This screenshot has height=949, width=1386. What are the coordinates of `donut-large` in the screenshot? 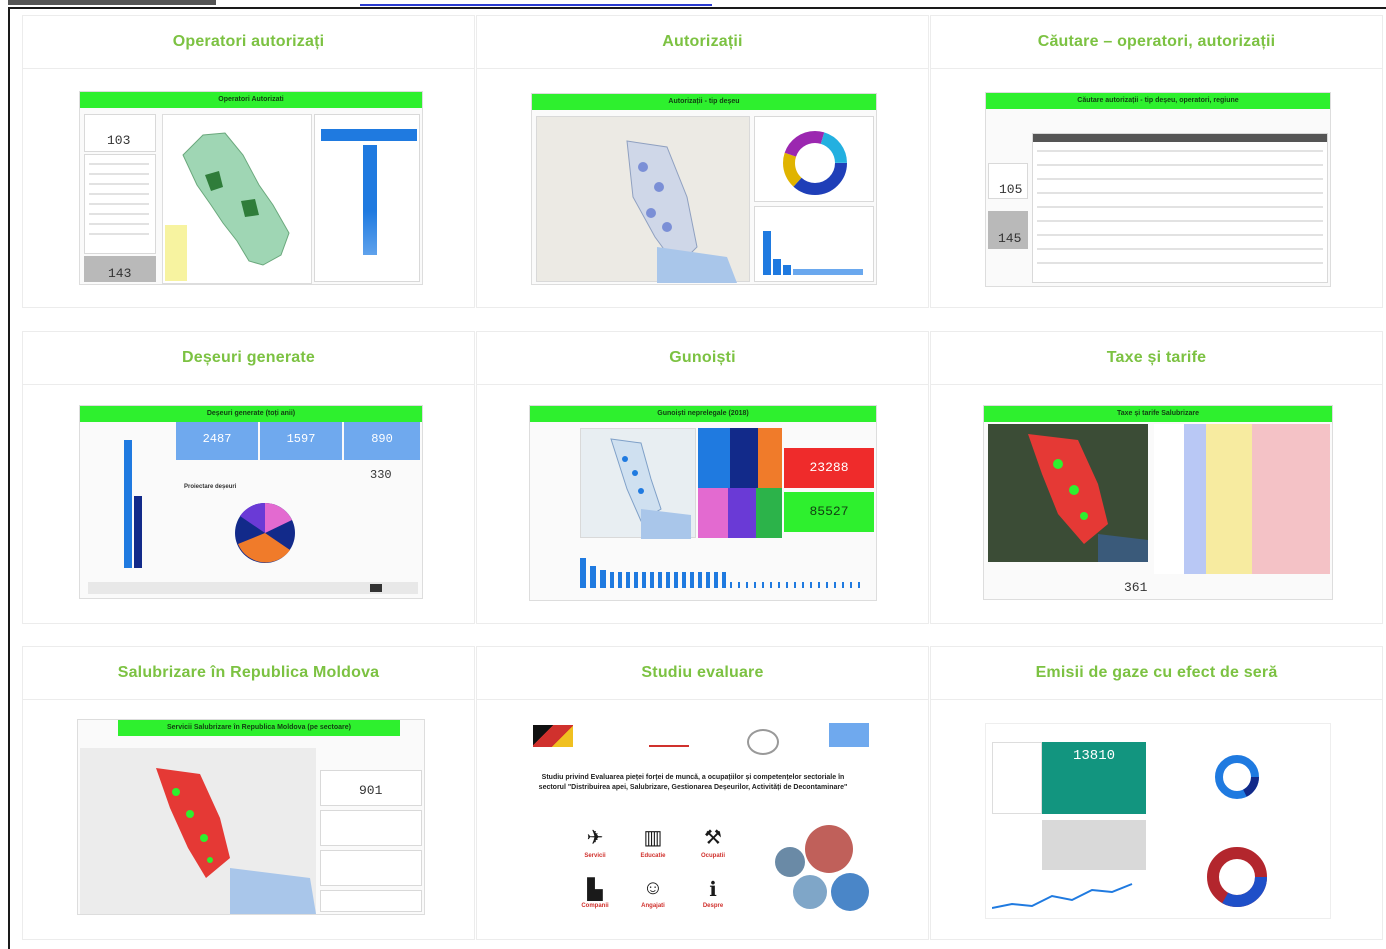 It's located at (1237, 877).